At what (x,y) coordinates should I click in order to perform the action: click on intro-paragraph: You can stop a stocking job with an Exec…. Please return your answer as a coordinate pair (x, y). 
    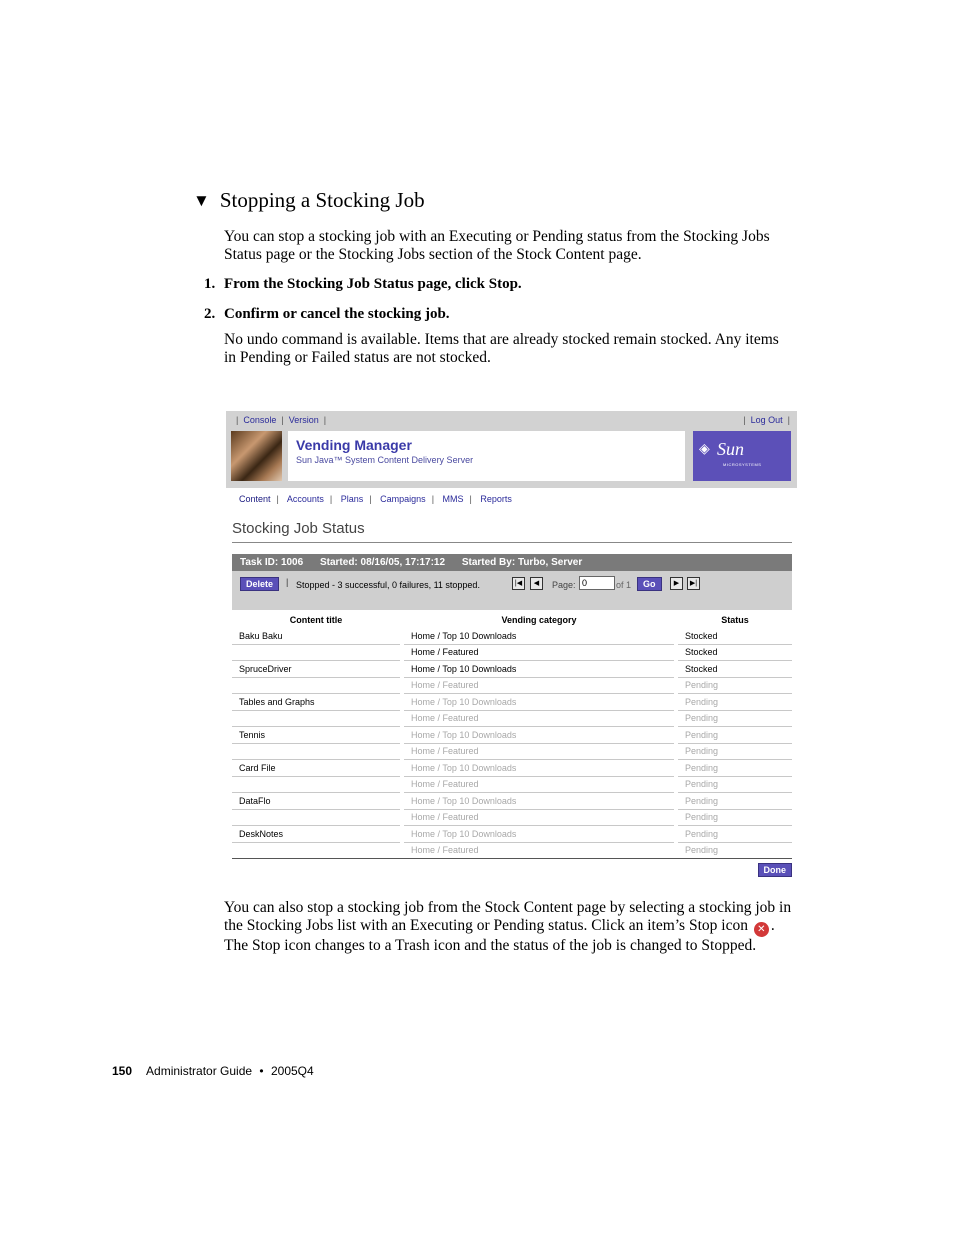
    Looking at the image, I should click on (497, 245).